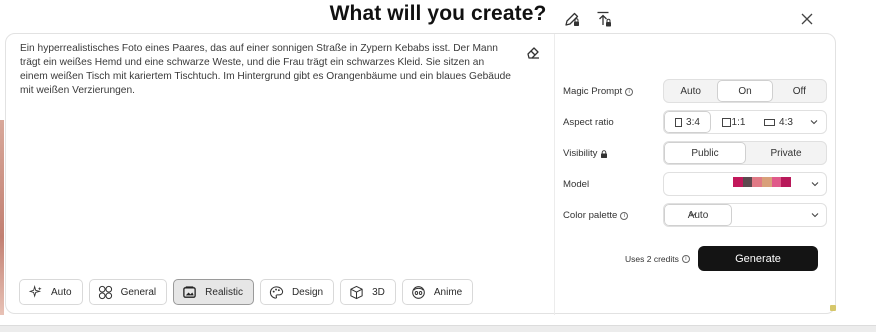  Describe the element at coordinates (679, 122) in the screenshot. I see `portrait-ratio-icon` at that location.